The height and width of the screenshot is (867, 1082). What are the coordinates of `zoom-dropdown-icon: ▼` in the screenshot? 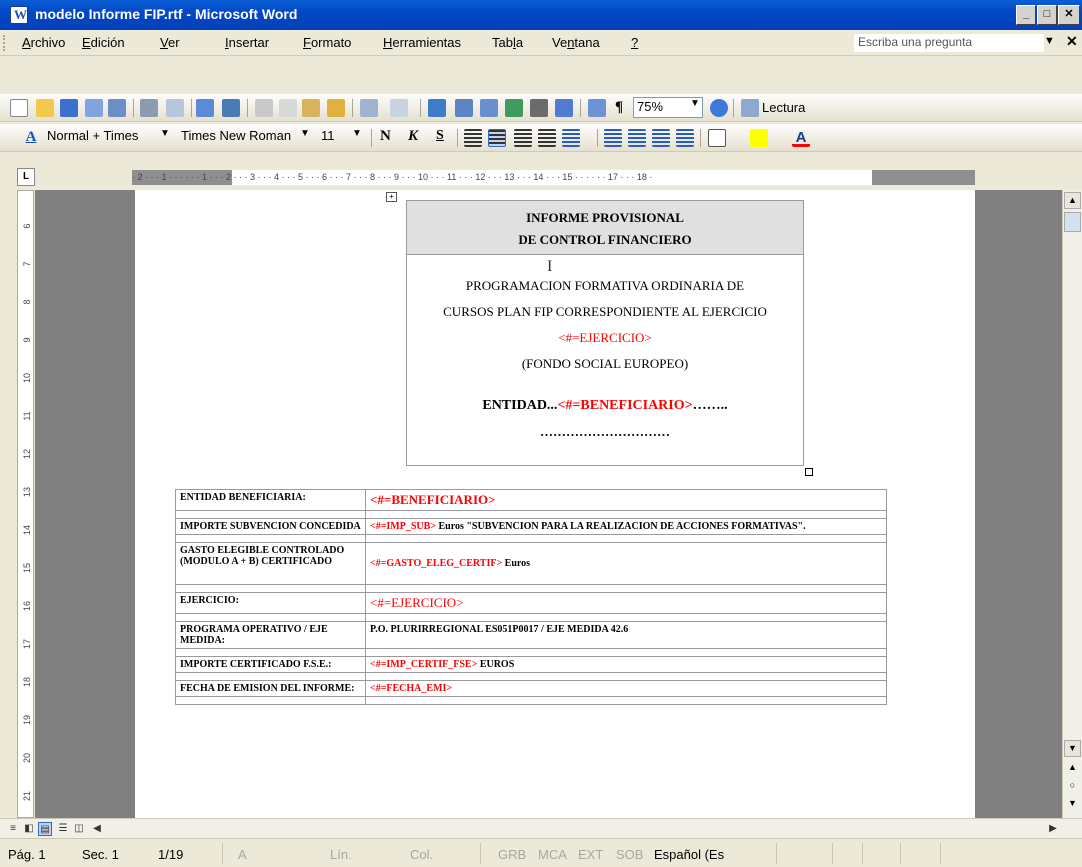 It's located at (695, 103).